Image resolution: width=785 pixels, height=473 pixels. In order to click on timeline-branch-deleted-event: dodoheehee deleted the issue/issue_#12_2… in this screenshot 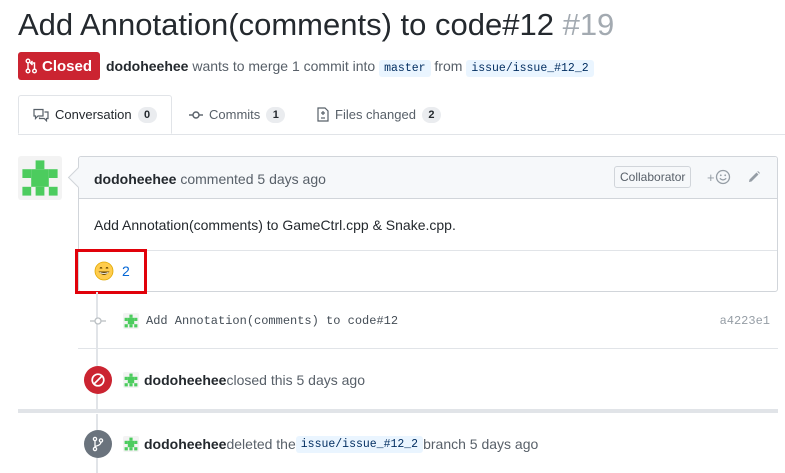, I will do `click(311, 444)`.